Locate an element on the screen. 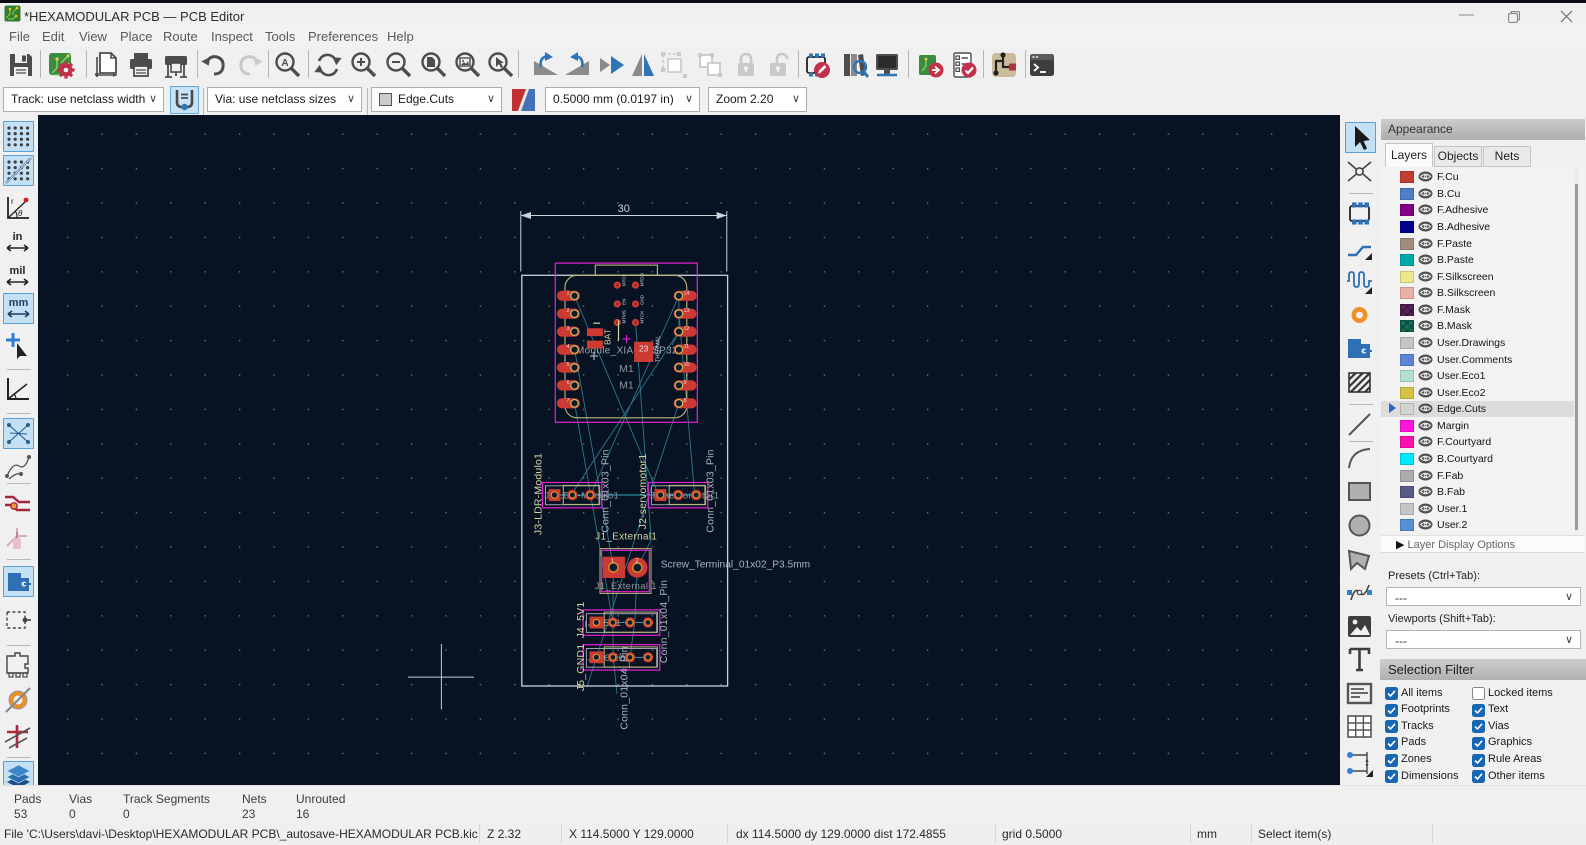 Image resolution: width=1586 pixels, height=845 pixels. svg-text: 30 is located at coordinates (624, 209).